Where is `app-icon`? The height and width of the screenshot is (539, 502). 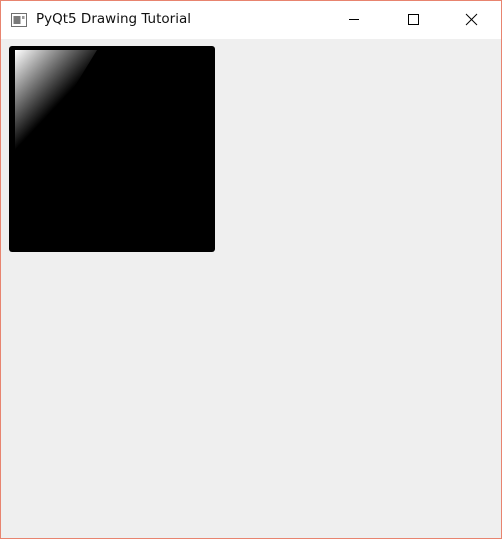
app-icon is located at coordinates (19, 19).